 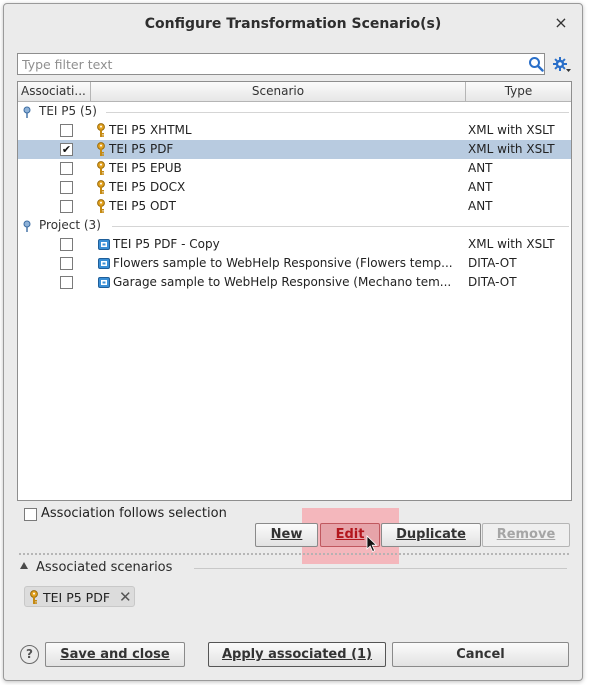 I want to click on mouse-cursor-icon, so click(x=372, y=544).